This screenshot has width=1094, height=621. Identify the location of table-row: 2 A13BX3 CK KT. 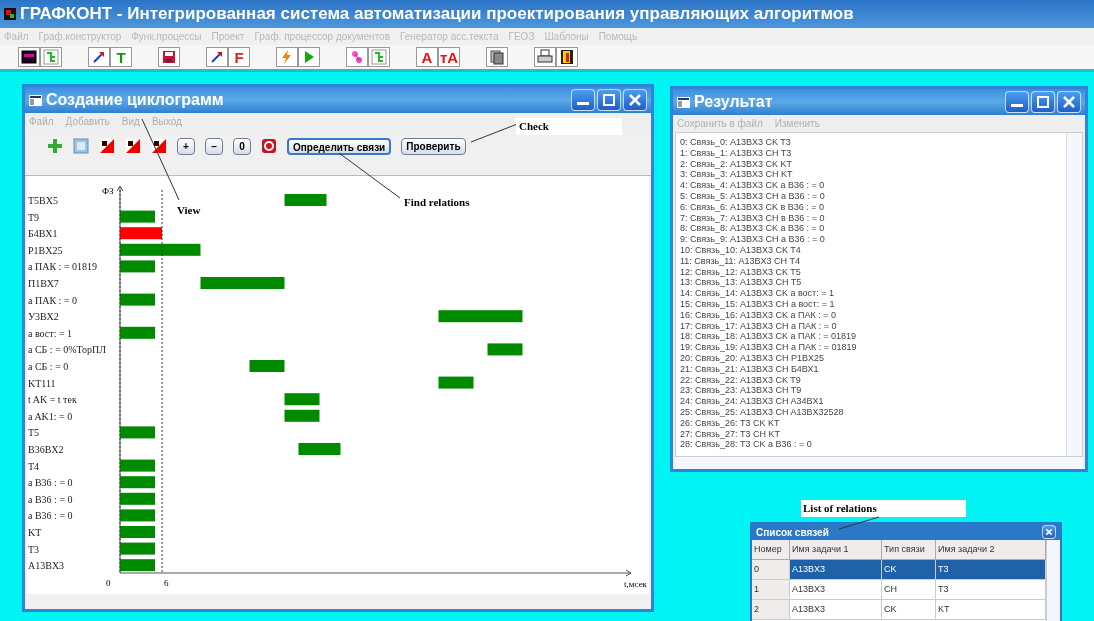
(899, 610).